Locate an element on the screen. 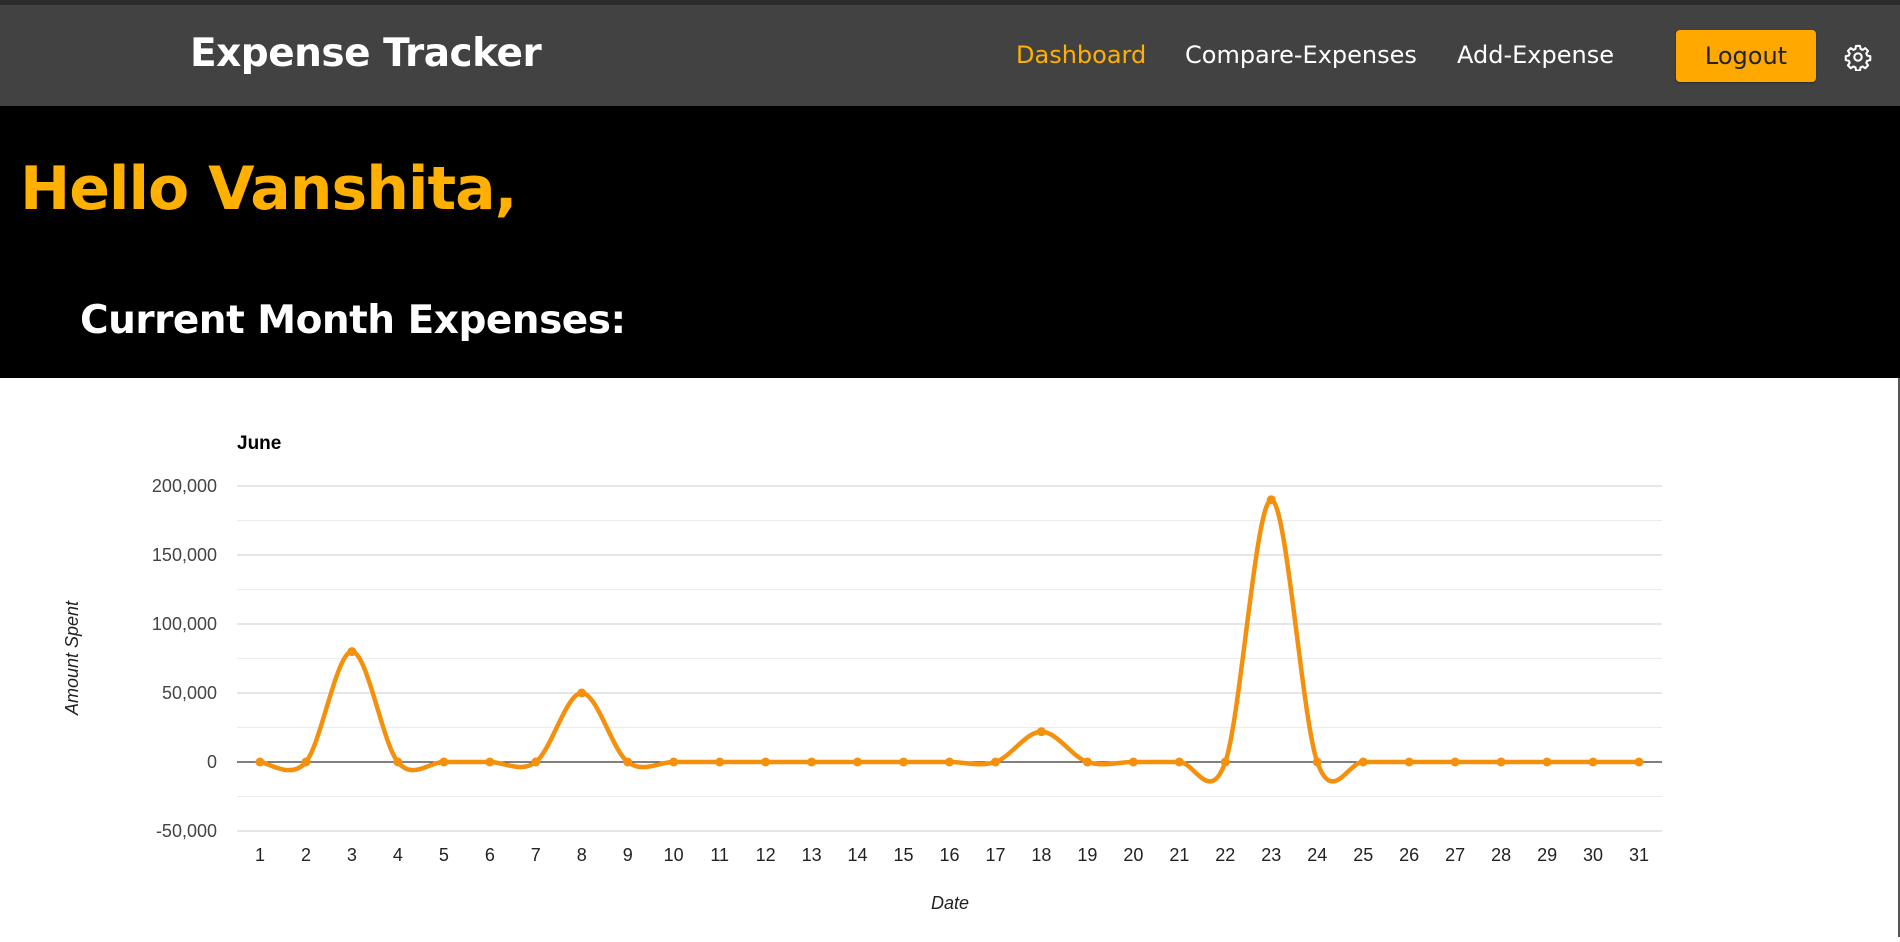 The height and width of the screenshot is (942, 1900). x-tick-label: 8 is located at coordinates (582, 855).